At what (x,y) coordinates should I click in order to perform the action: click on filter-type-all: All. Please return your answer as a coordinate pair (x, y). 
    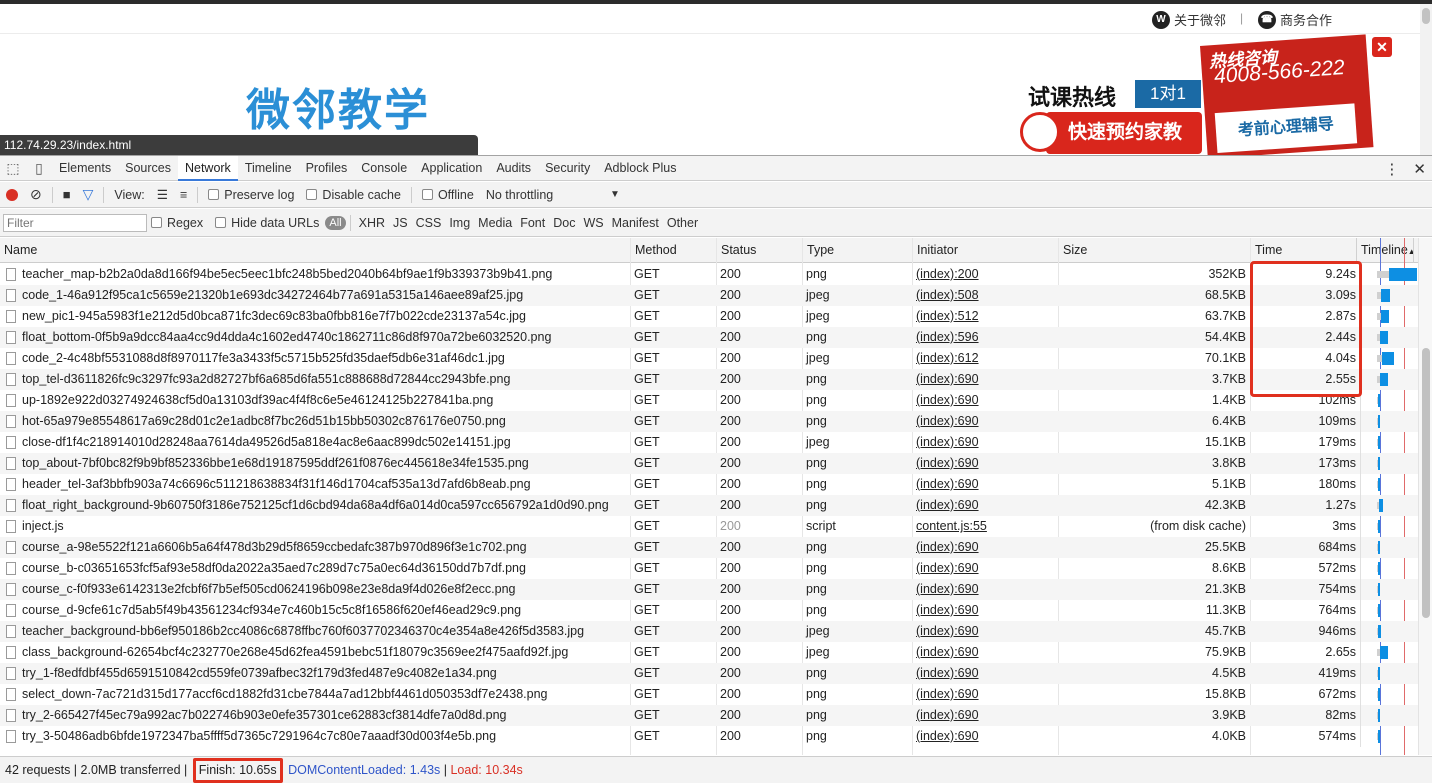
    Looking at the image, I should click on (335, 222).